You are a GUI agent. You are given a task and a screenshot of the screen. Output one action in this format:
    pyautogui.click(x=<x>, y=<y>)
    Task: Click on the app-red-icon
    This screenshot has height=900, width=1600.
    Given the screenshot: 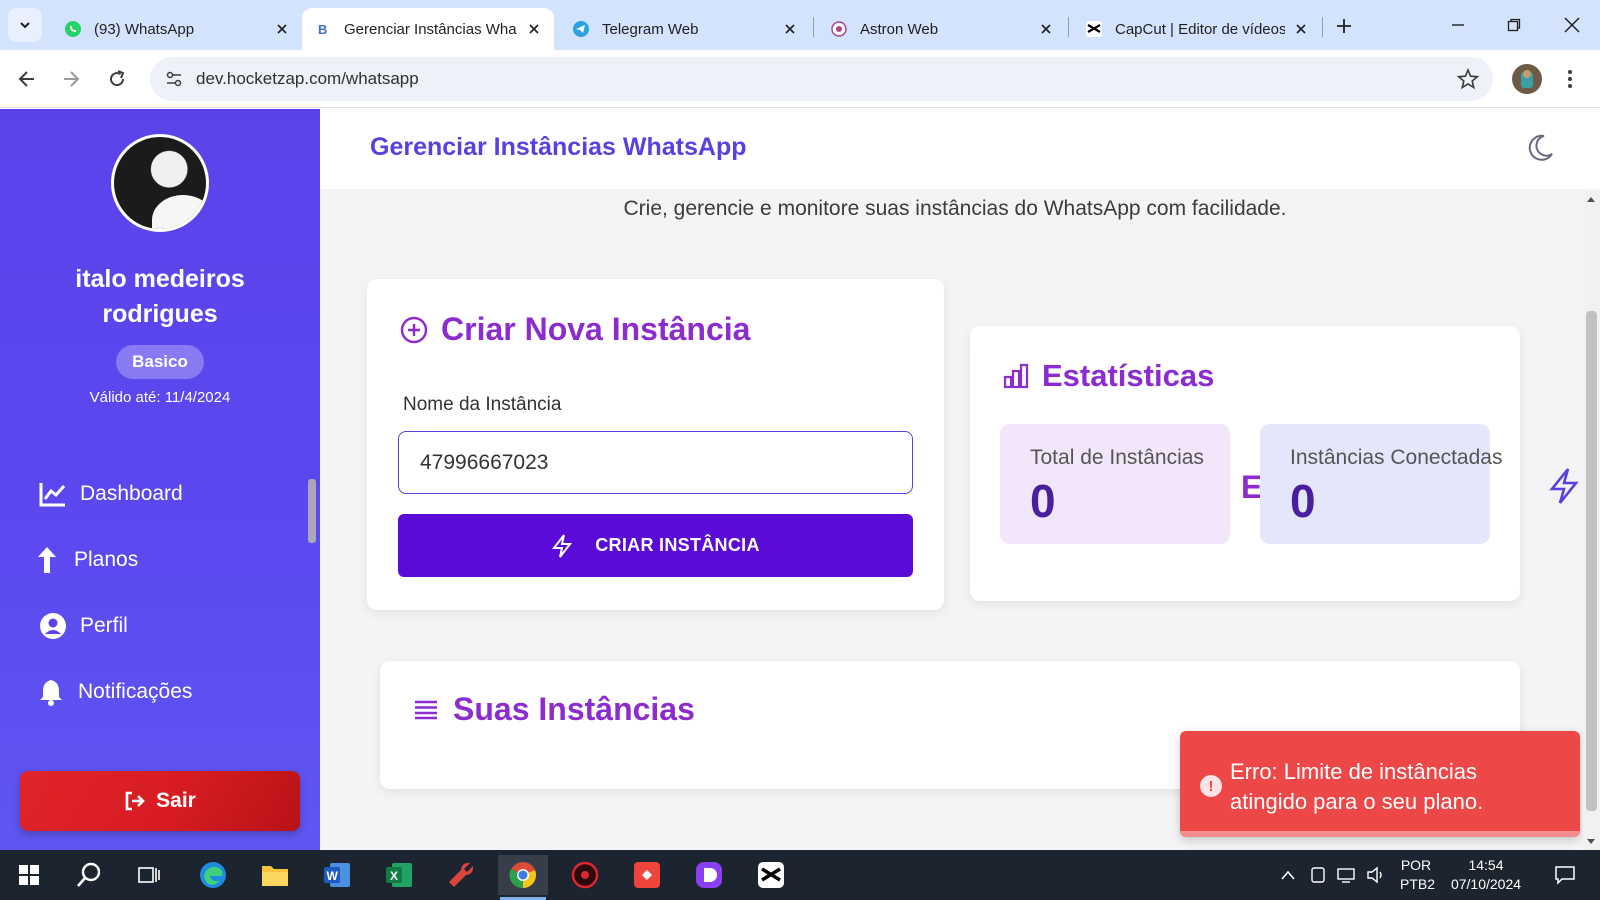 What is the action you would take?
    pyautogui.click(x=585, y=875)
    